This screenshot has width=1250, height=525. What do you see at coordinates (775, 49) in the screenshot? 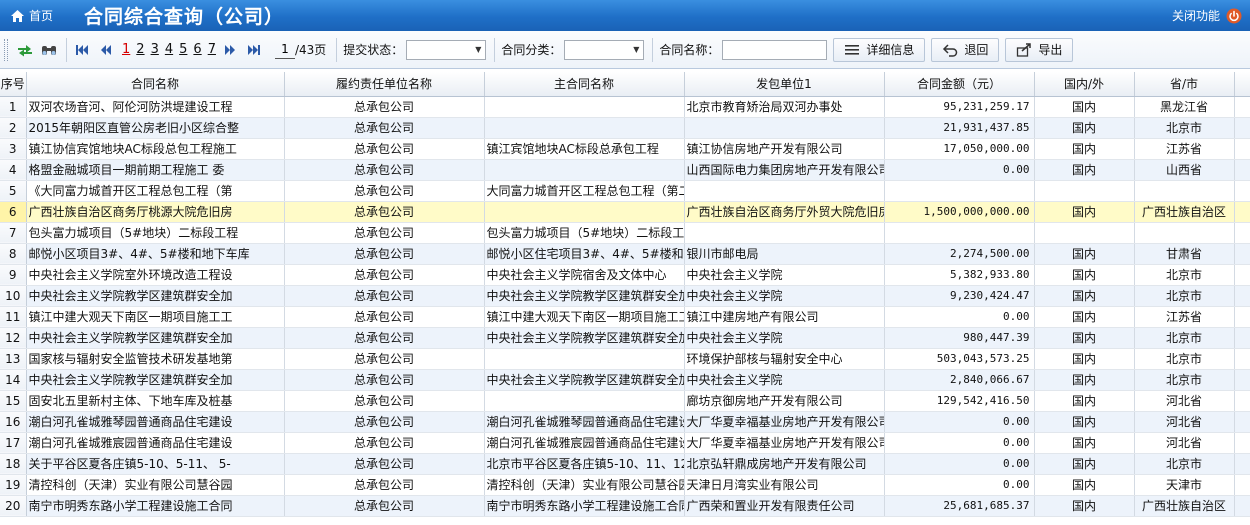
I see `contract-name-input` at bounding box center [775, 49].